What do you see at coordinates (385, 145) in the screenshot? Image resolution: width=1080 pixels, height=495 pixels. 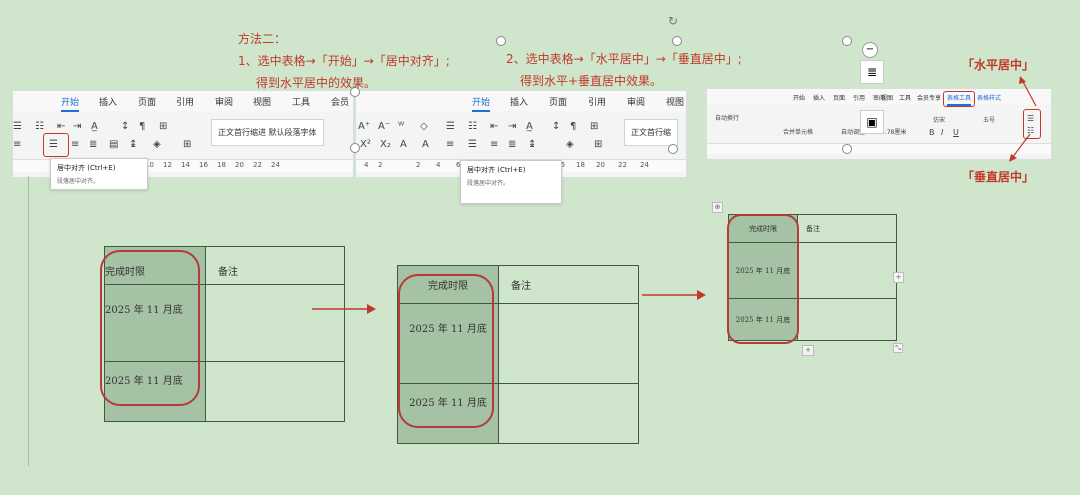 I see `subscript-icon: X₂` at bounding box center [385, 145].